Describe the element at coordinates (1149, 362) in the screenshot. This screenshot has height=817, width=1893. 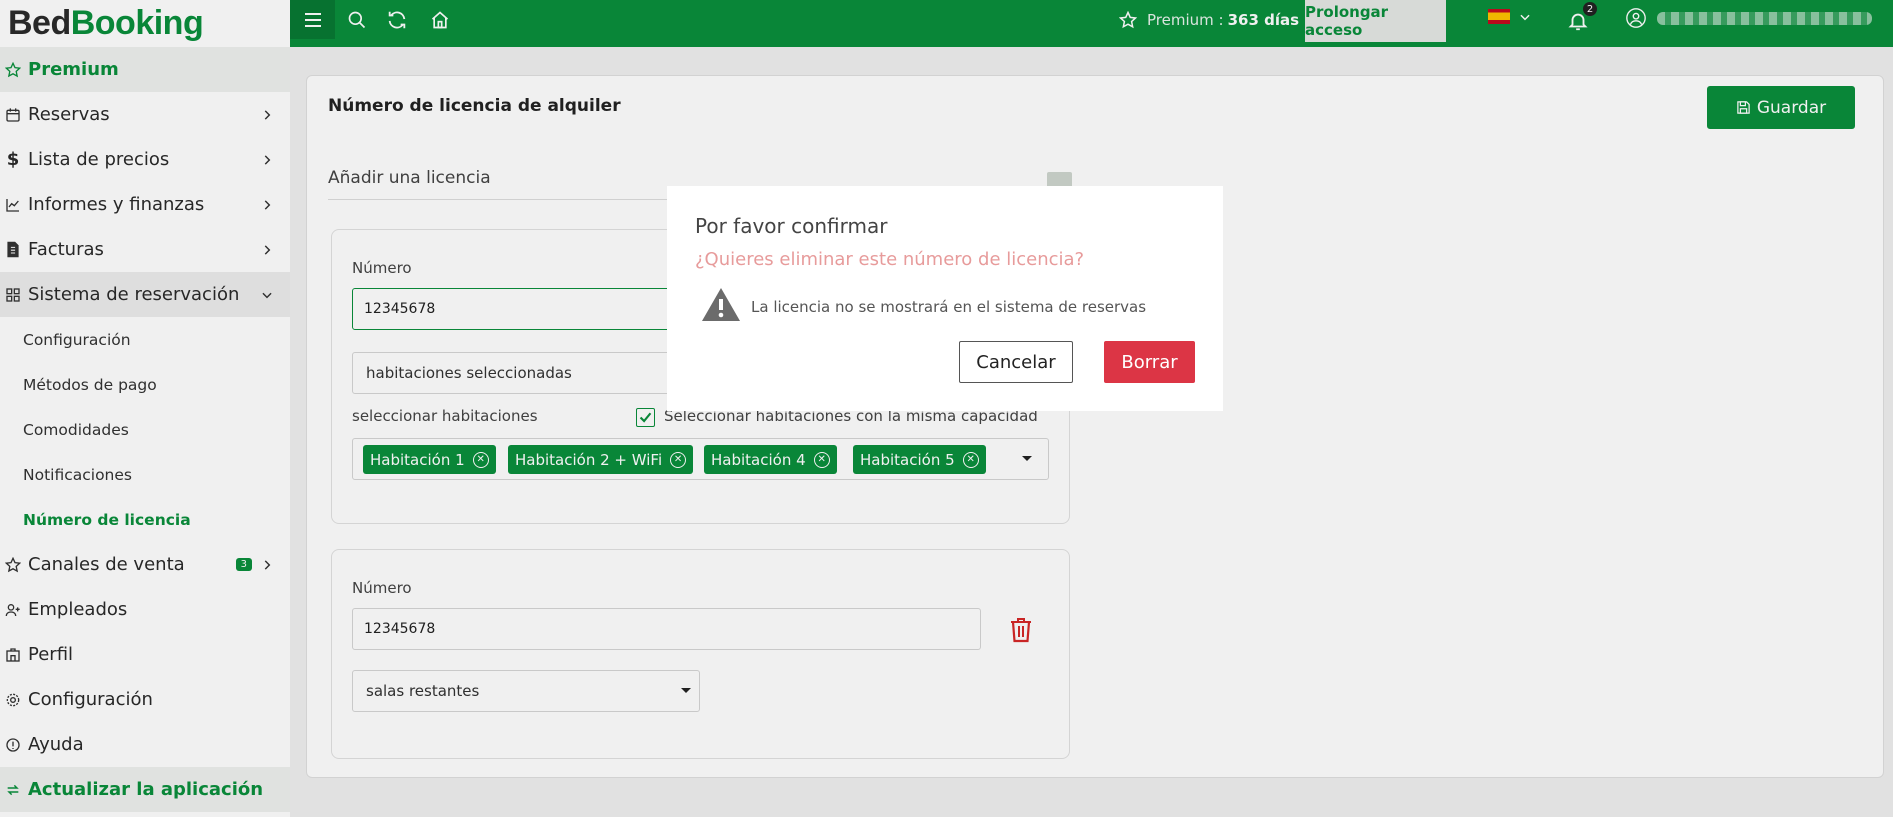
I see `delete-button: Borrar` at that location.